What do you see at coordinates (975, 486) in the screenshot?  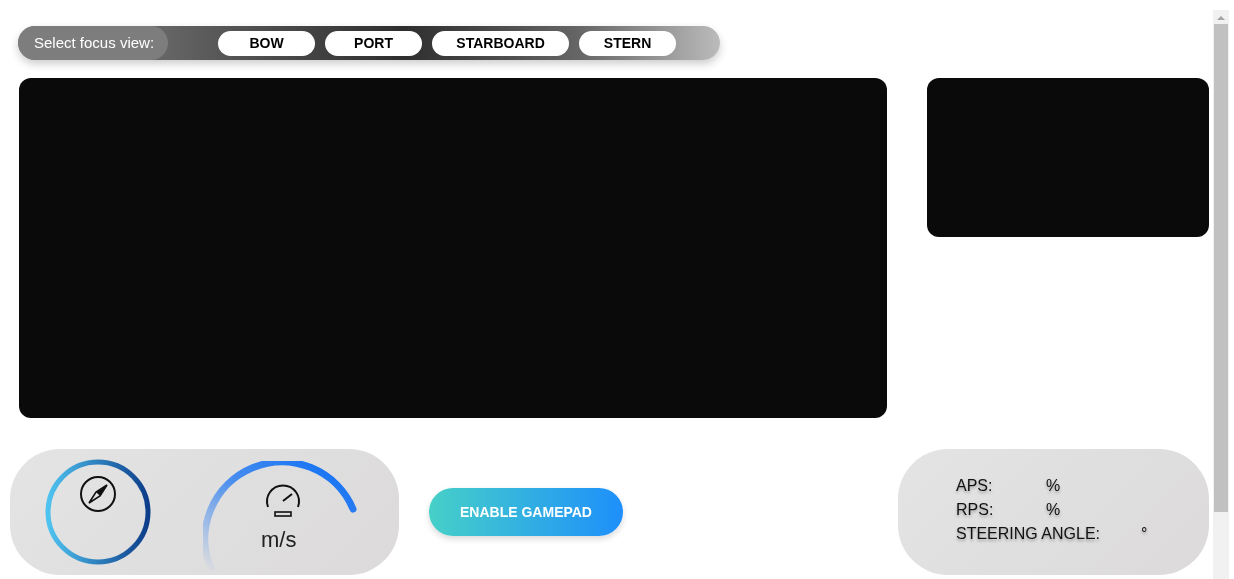 I see `telemetry-label: APS:` at bounding box center [975, 486].